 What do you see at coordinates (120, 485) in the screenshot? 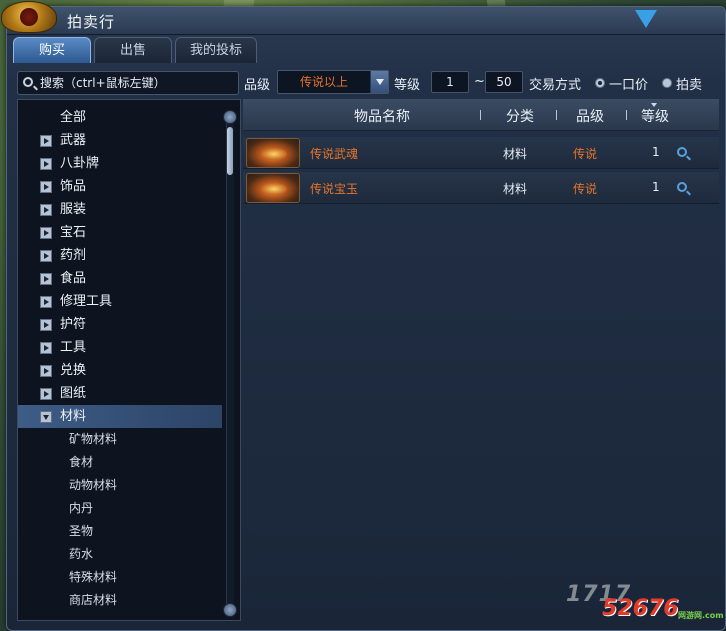
I see `subcategory-animal: 动物材料` at bounding box center [120, 485].